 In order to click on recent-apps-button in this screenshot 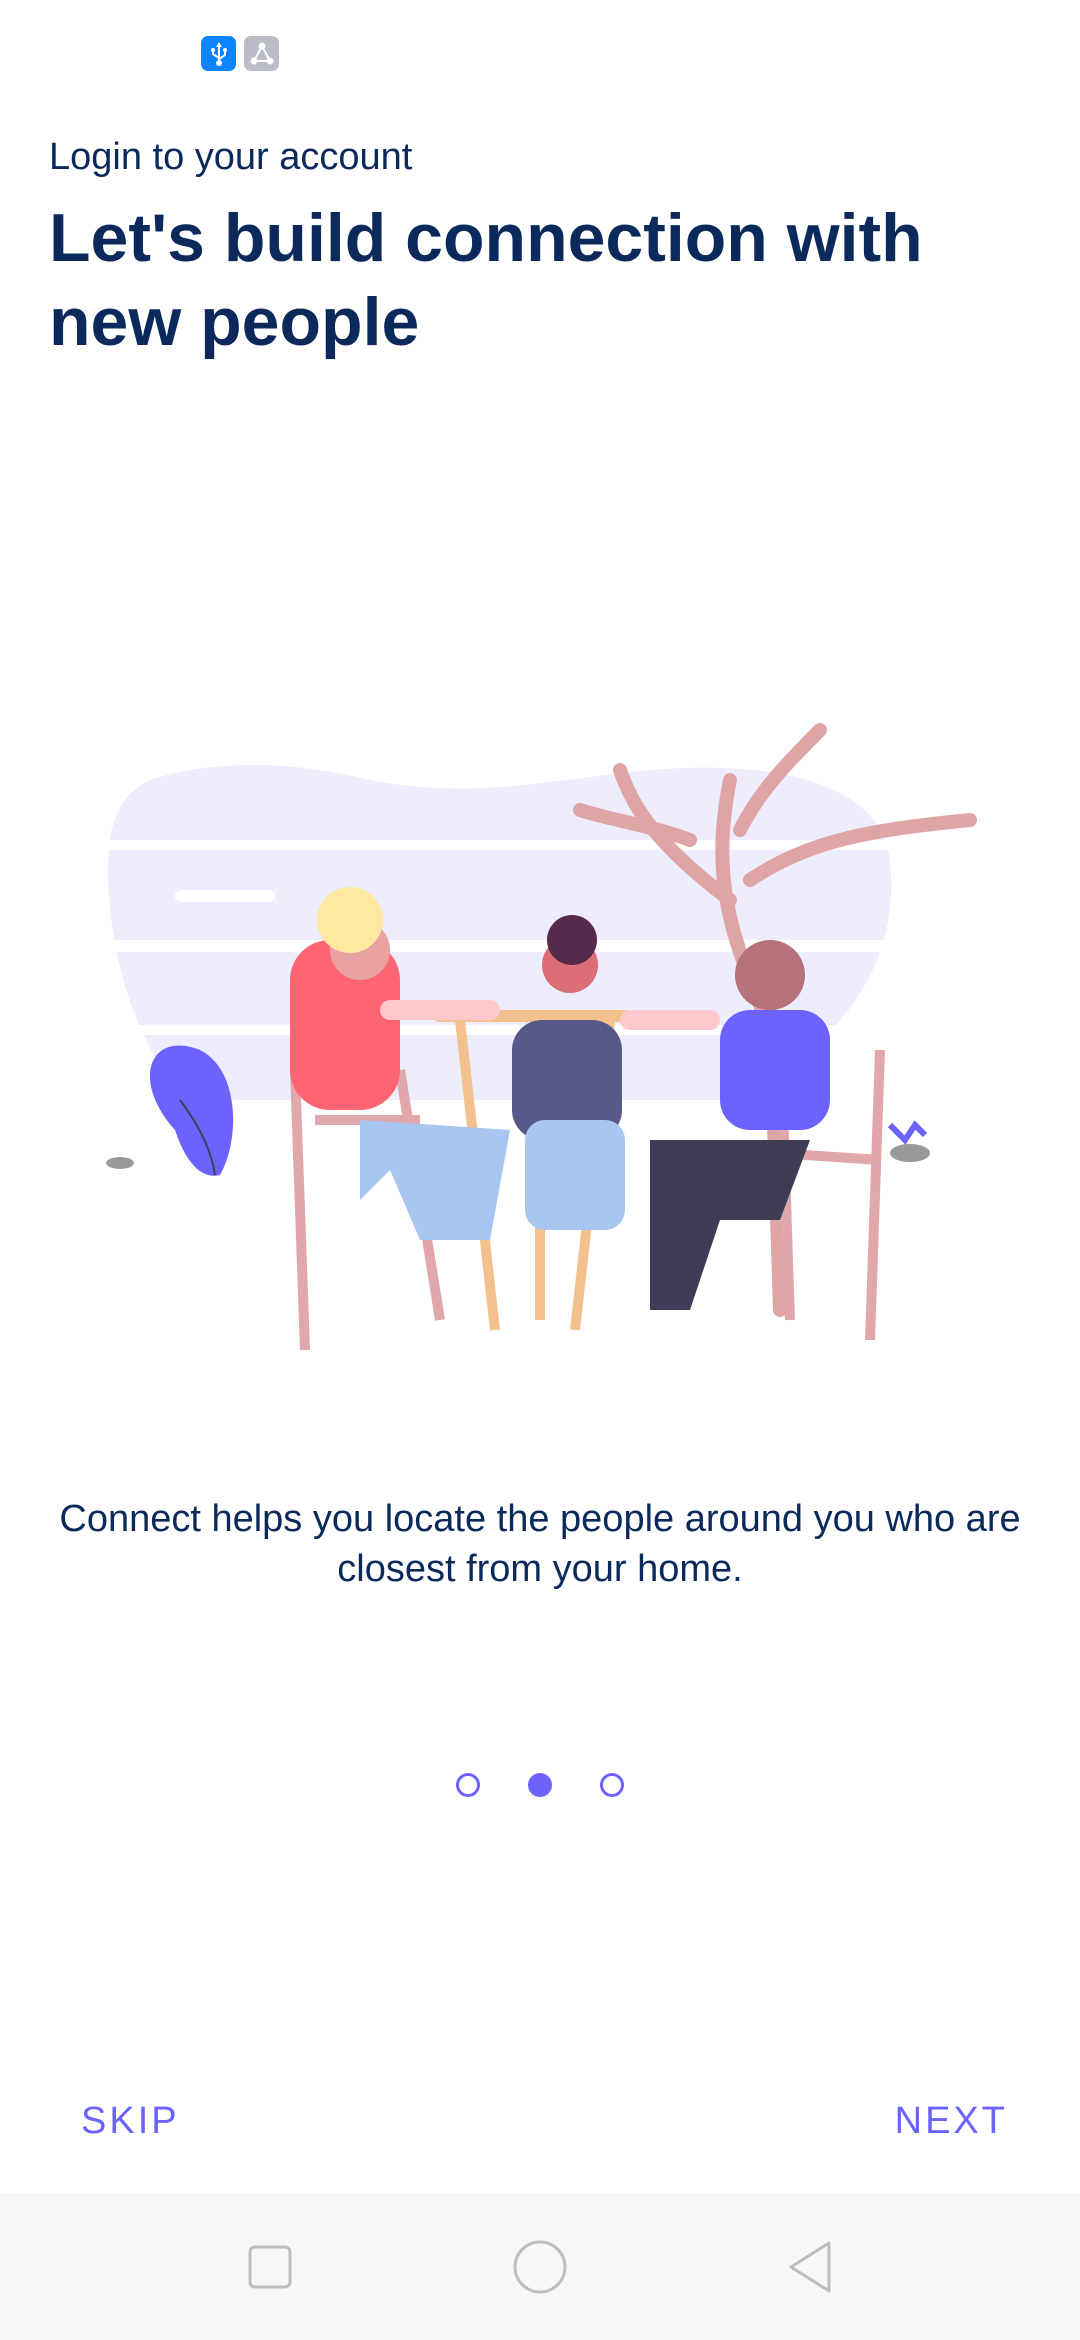, I will do `click(270, 2267)`.